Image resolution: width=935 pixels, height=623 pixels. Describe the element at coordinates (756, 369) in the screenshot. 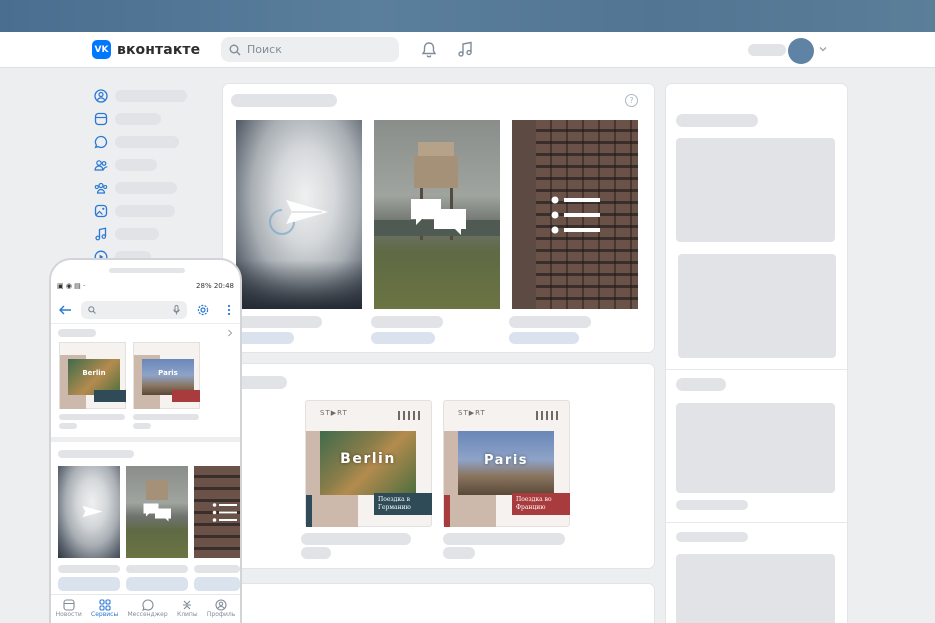

I see `divider` at that location.